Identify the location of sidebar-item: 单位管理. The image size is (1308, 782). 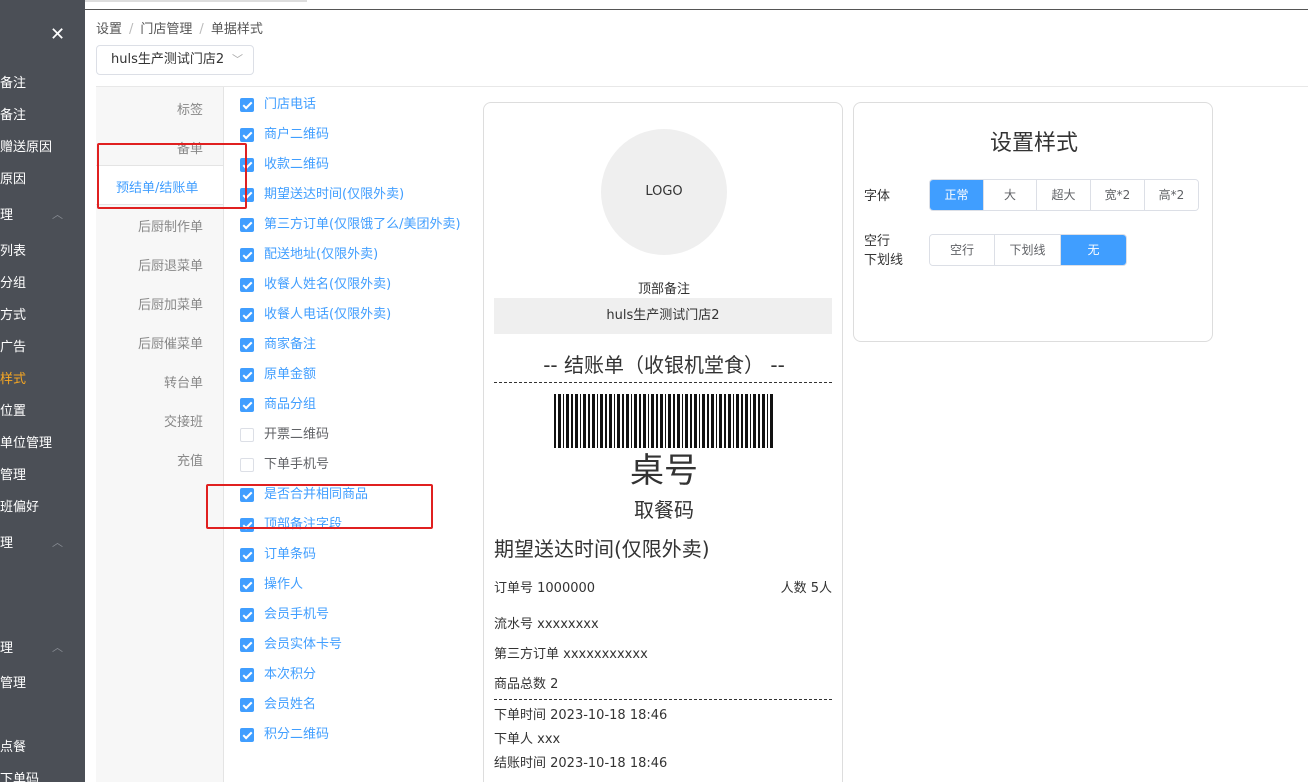
(26, 441).